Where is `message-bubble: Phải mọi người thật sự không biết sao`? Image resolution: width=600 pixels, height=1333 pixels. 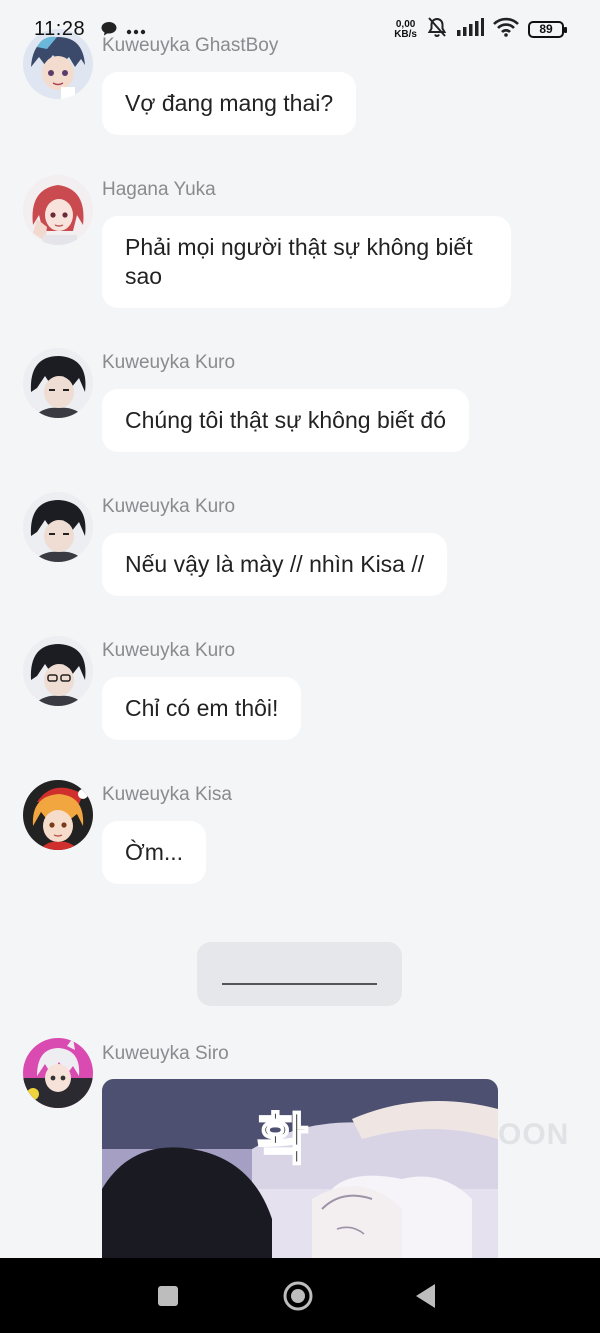 message-bubble: Phải mọi người thật sự không biết sao is located at coordinates (306, 262).